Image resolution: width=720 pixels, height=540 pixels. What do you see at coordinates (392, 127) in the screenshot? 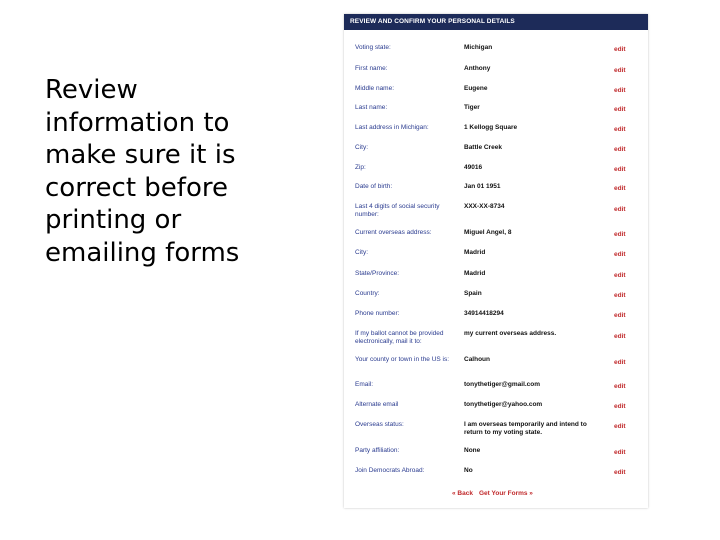
I see `field-label: Last address in Michigan:` at bounding box center [392, 127].